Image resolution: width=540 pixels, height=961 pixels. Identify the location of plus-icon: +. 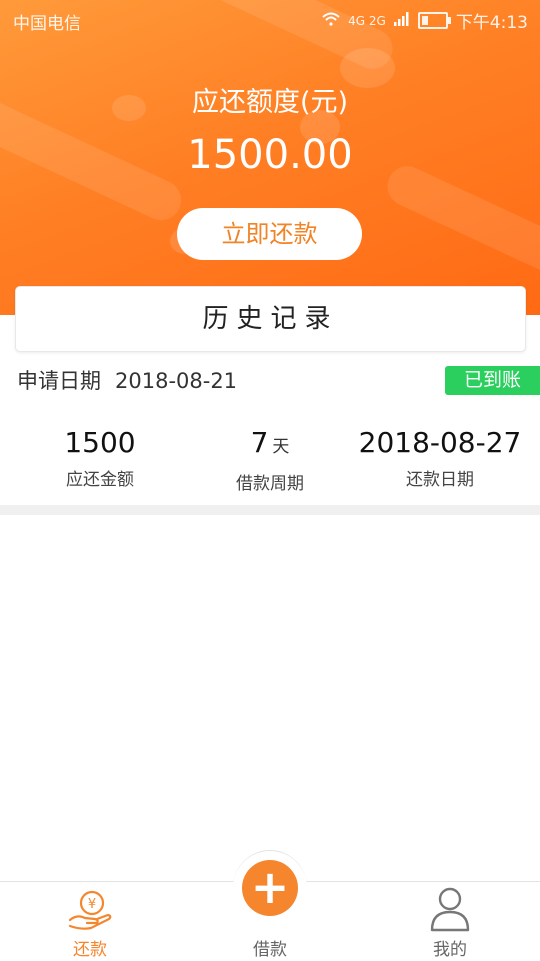
(270, 888).